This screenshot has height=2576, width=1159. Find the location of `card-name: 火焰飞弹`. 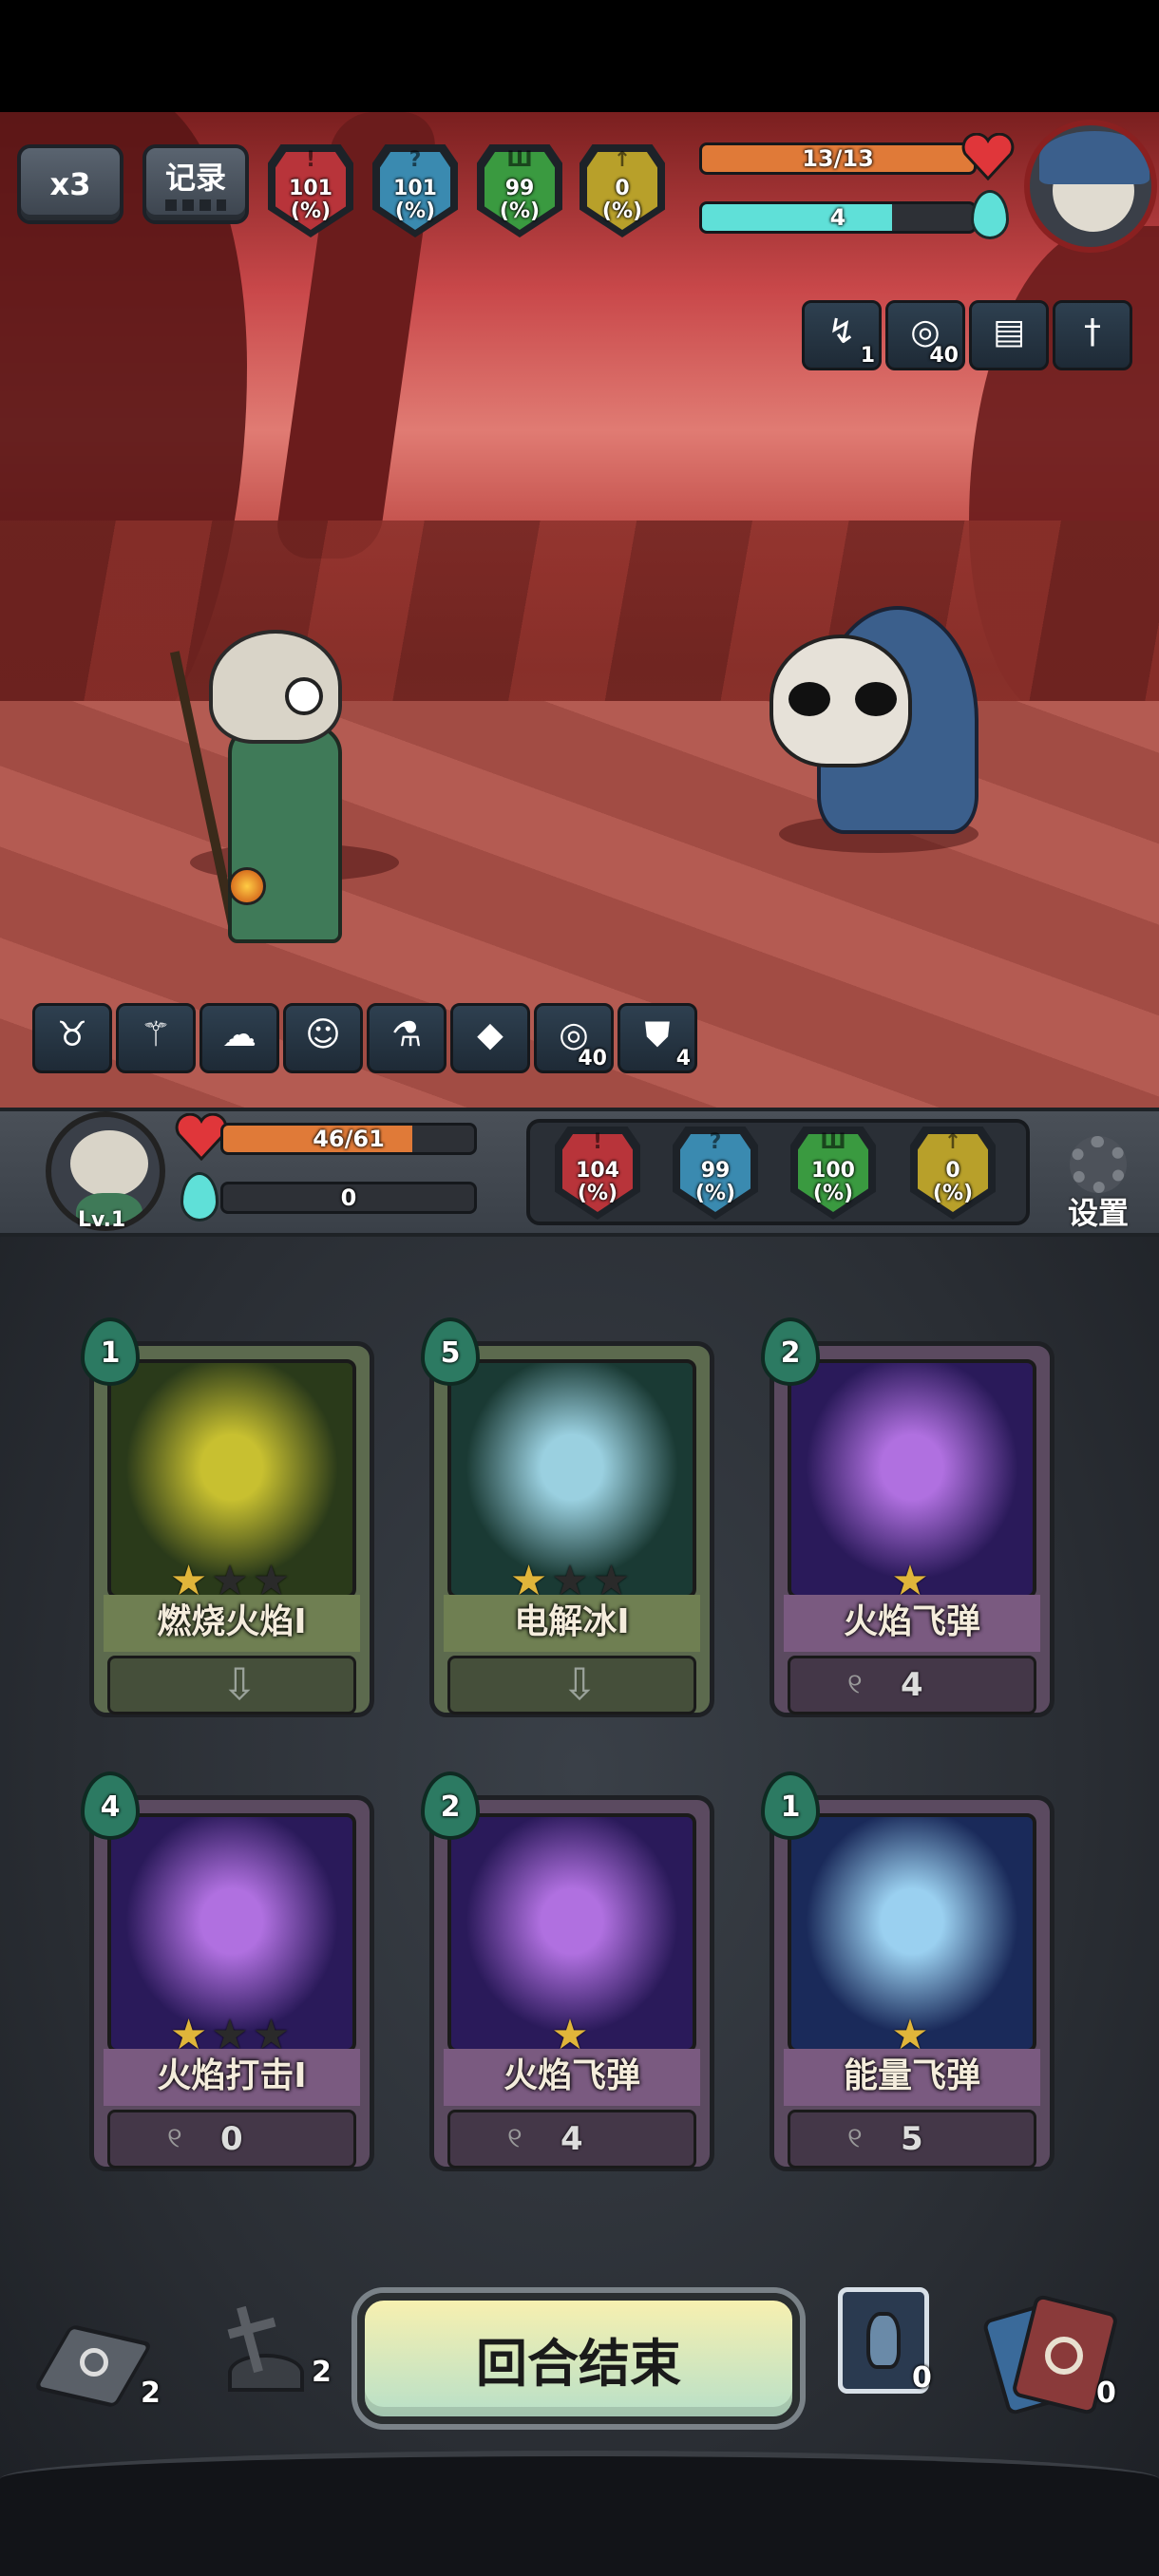

card-name: 火焰飞弹 is located at coordinates (572, 2077).